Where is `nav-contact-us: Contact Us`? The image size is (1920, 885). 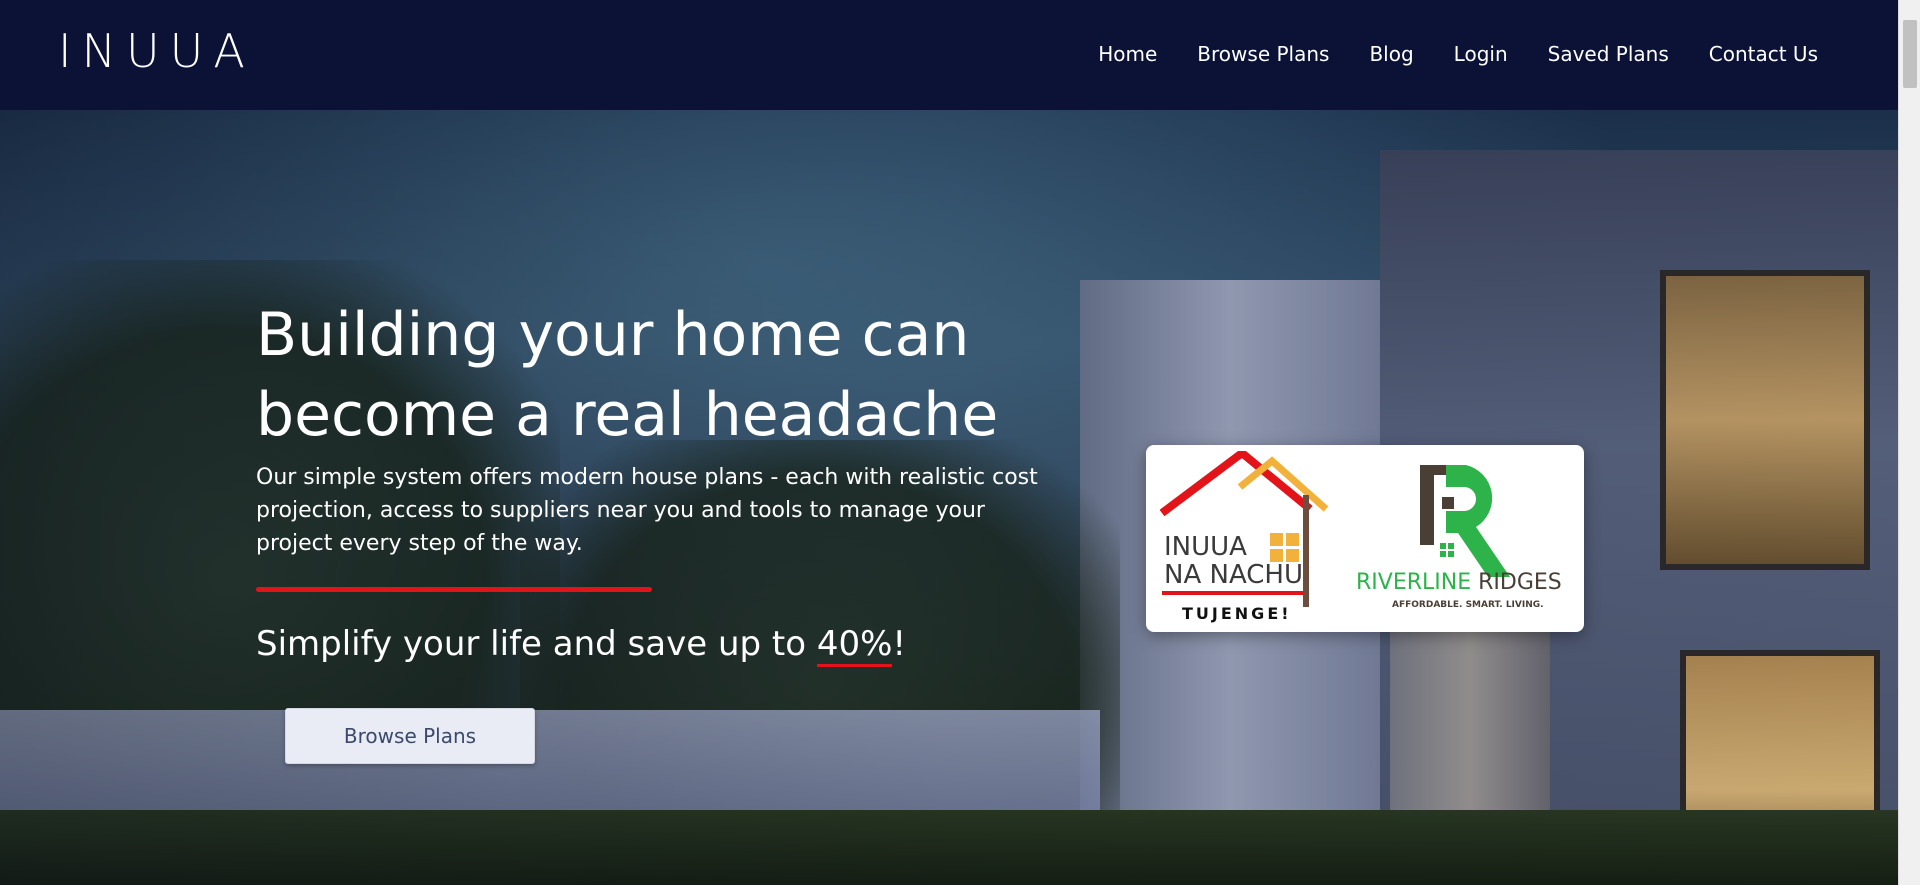
nav-contact-us: Contact Us is located at coordinates (1763, 54).